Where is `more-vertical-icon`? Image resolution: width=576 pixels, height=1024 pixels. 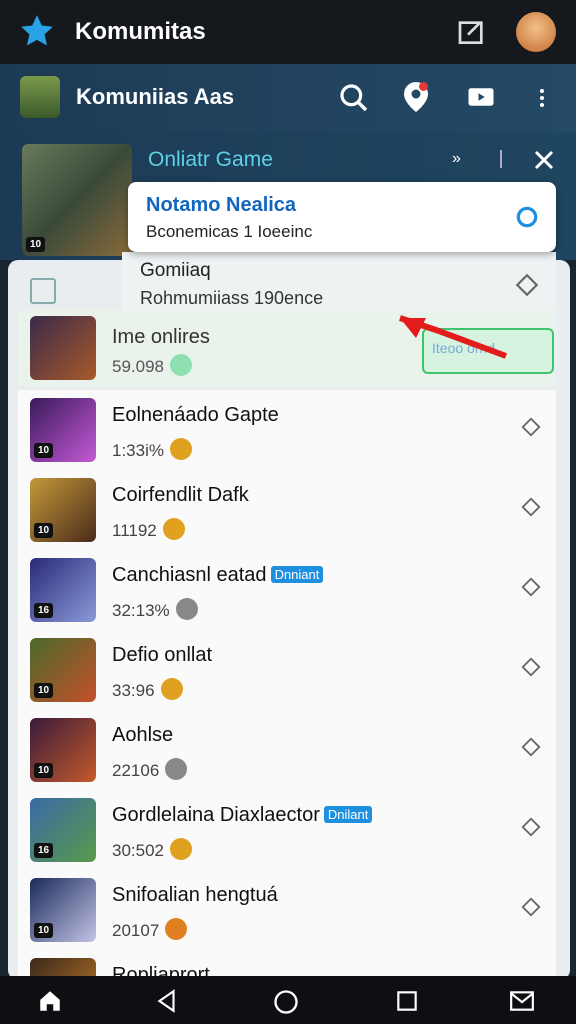 more-vertical-icon is located at coordinates (542, 98).